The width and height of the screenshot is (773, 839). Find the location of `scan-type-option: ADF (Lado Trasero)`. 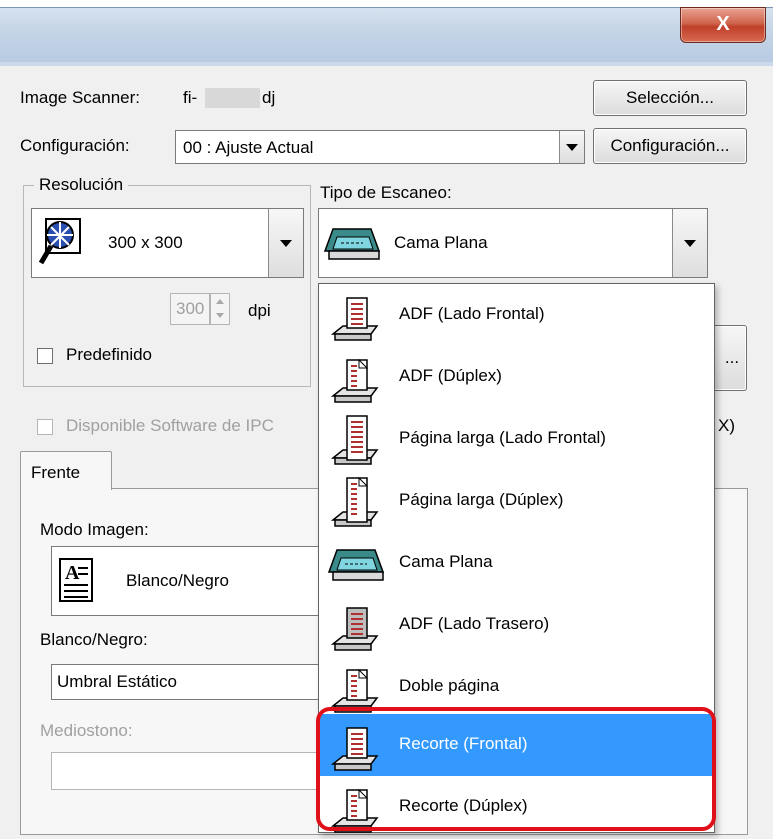

scan-type-option: ADF (Lado Trasero) is located at coordinates (515, 625).